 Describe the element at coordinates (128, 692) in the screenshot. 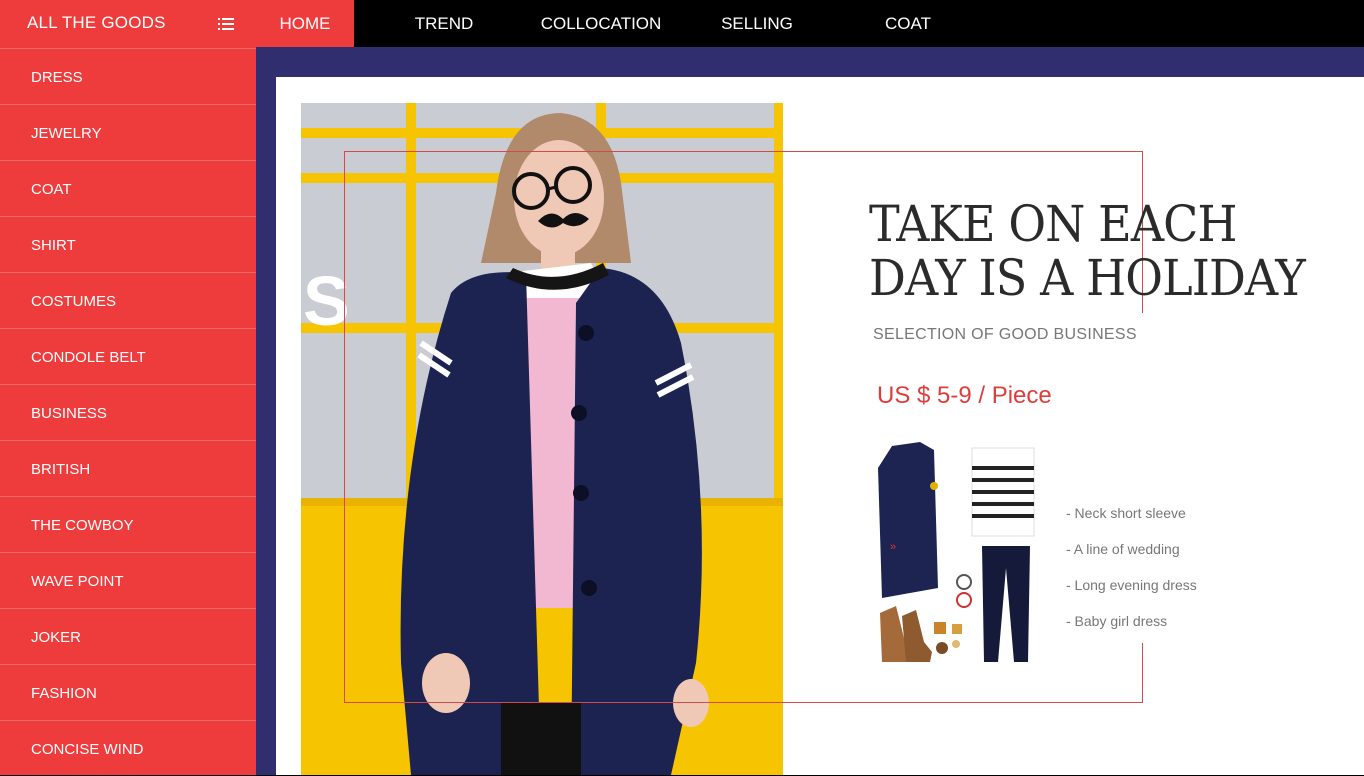

I see `sidebar-item-fashion: FASHION` at that location.